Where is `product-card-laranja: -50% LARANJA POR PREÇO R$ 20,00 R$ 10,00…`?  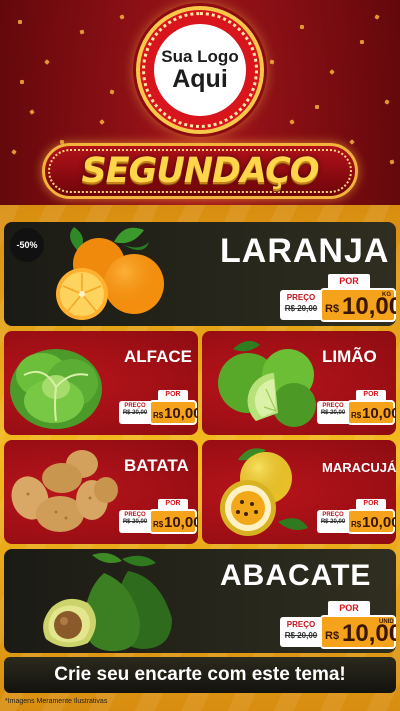
product-card-laranja: -50% LARANJA POR PREÇO R$ 20,00 R$ 10,00… is located at coordinates (200, 274).